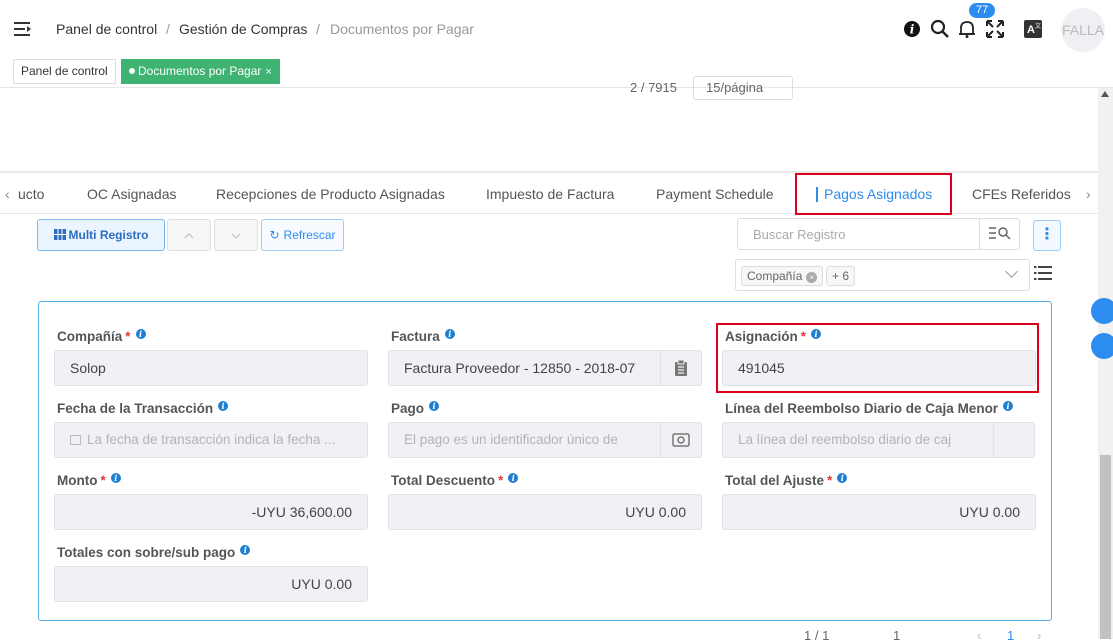 The height and width of the screenshot is (643, 1113). What do you see at coordinates (1088, 194) in the screenshot?
I see `tabs-next-icon: ›` at bounding box center [1088, 194].